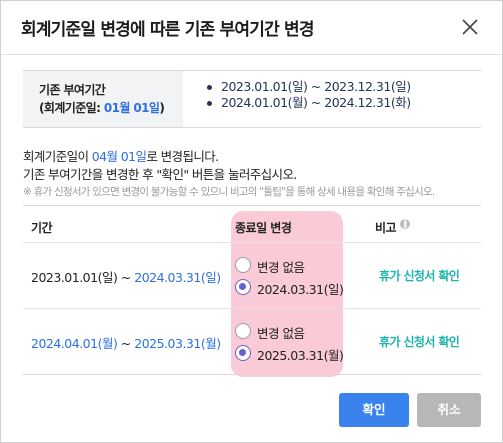 The width and height of the screenshot is (503, 443). I want to click on radio-label: 2024.03.31(일), so click(300, 289).